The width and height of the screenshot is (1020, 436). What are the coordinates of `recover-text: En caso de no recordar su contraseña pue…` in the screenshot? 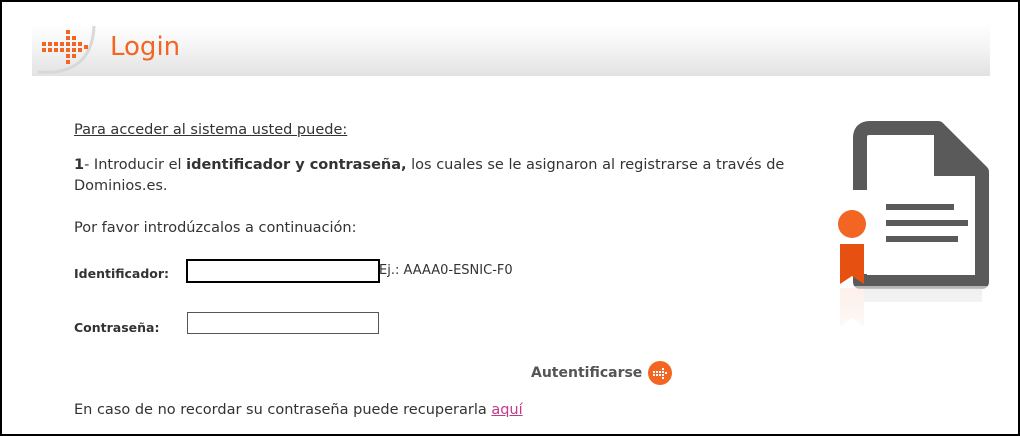 It's located at (283, 410).